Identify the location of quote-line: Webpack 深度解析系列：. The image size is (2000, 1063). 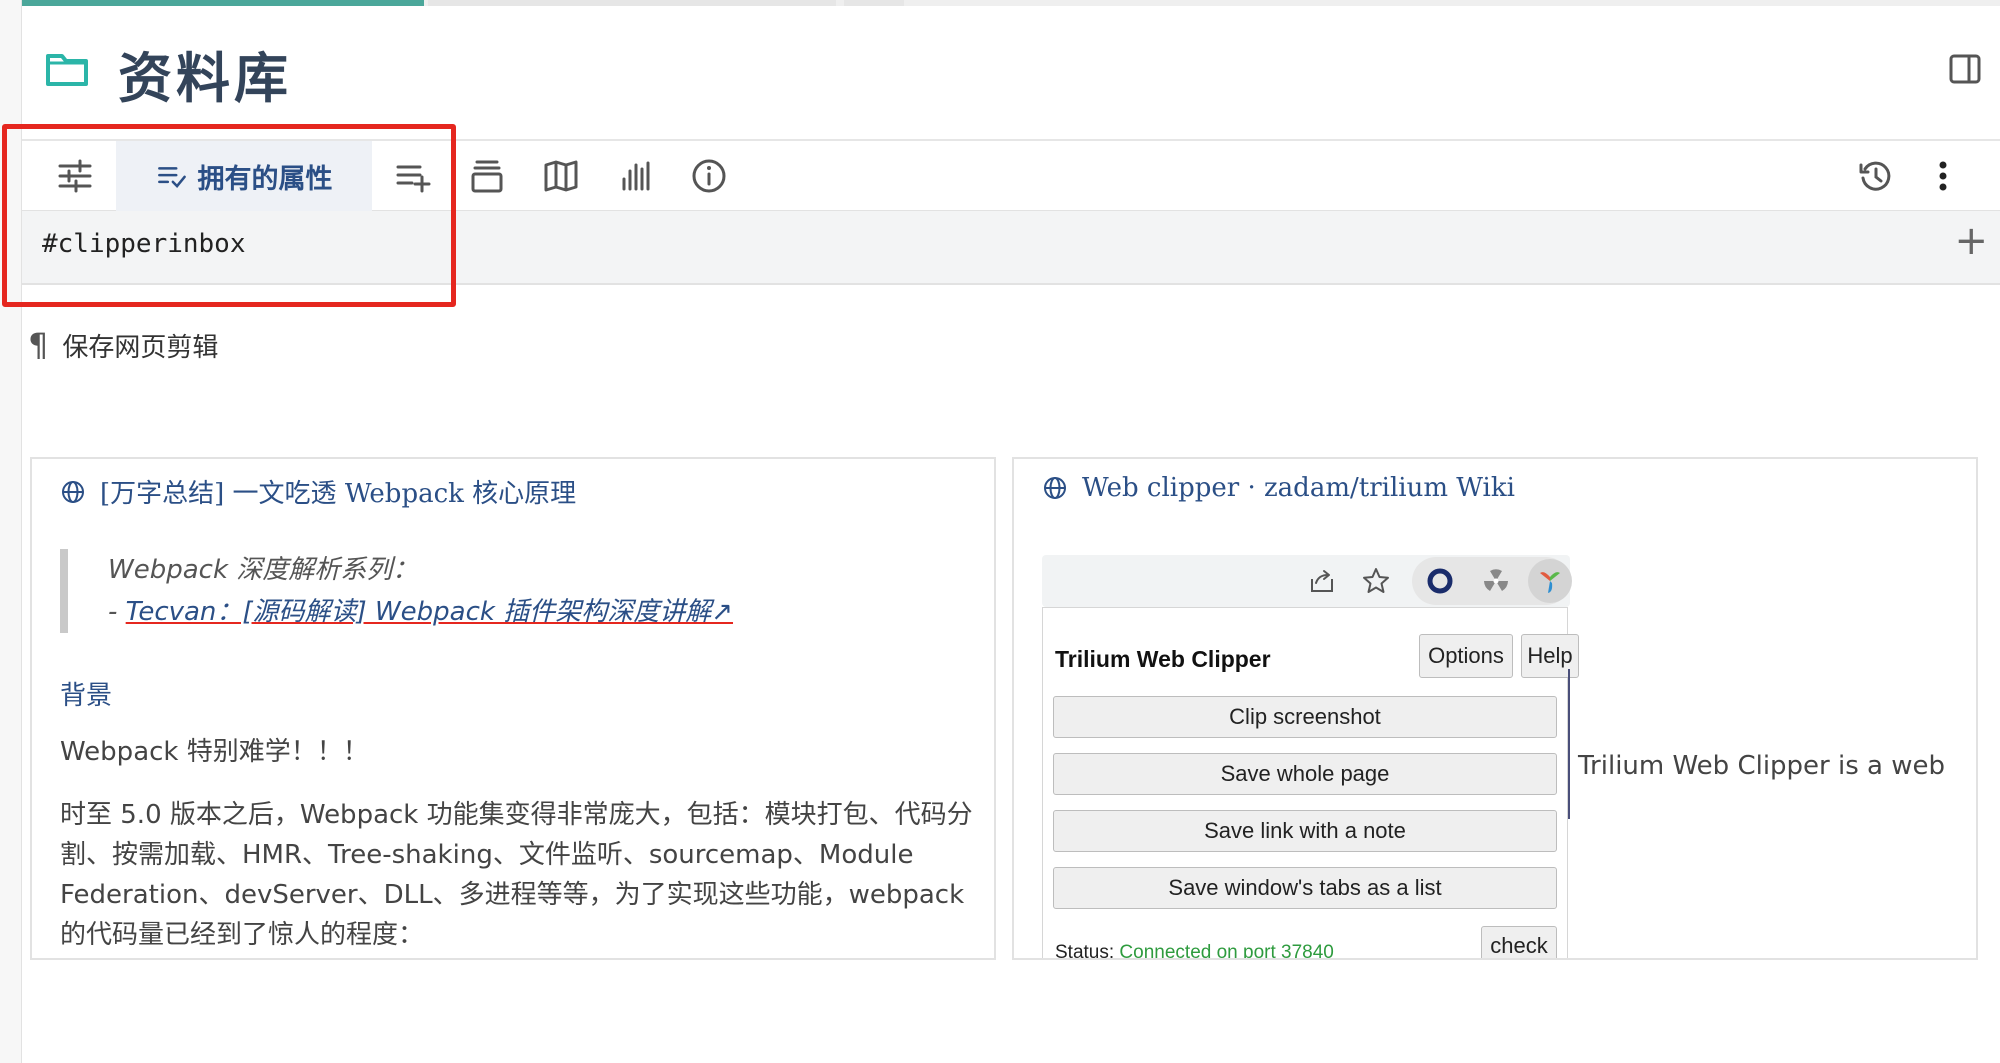
(263, 570).